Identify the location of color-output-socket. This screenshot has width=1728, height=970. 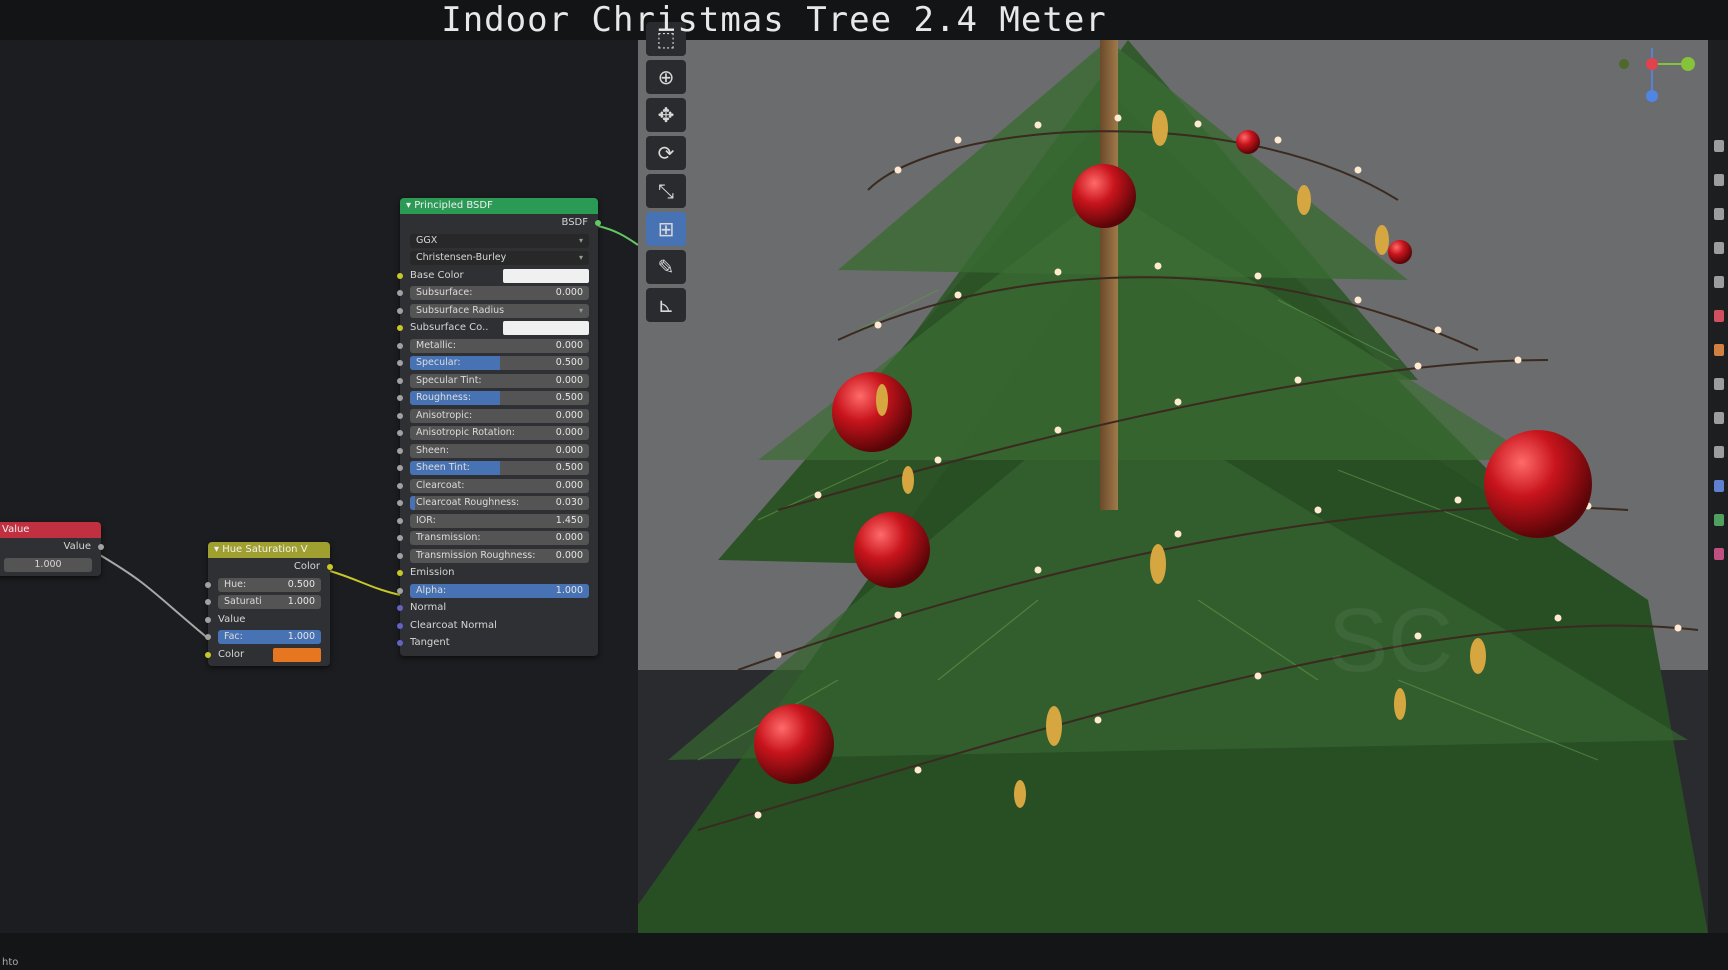
(330, 567).